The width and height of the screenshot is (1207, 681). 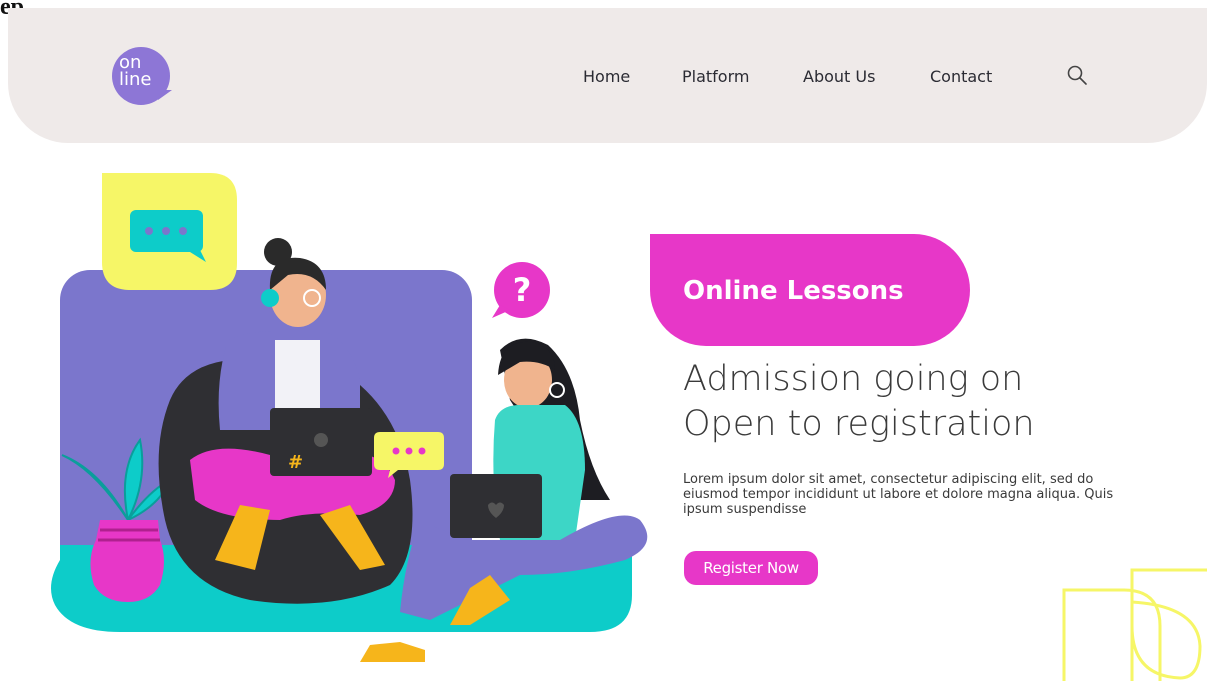 I want to click on nav-platform: Platform, so click(x=715, y=76).